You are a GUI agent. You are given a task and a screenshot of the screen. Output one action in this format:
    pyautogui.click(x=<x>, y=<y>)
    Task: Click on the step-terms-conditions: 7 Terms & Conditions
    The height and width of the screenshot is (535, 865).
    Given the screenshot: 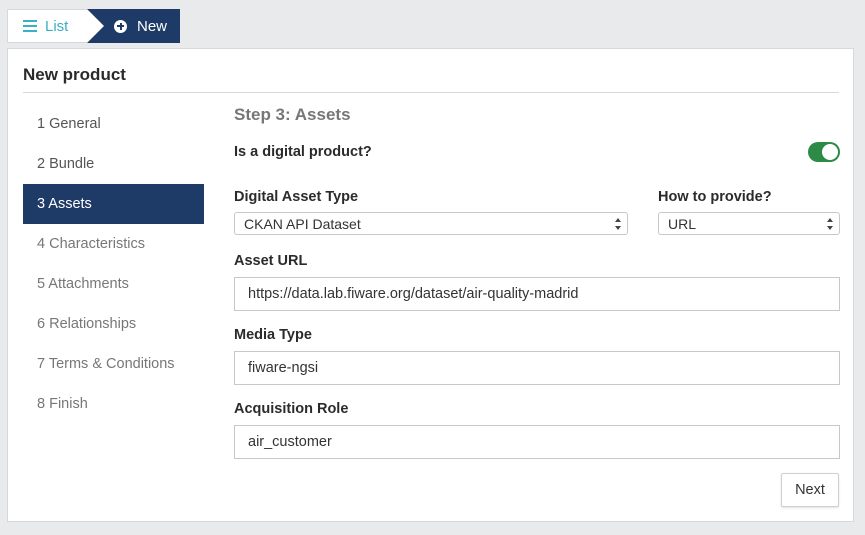 What is the action you would take?
    pyautogui.click(x=113, y=364)
    